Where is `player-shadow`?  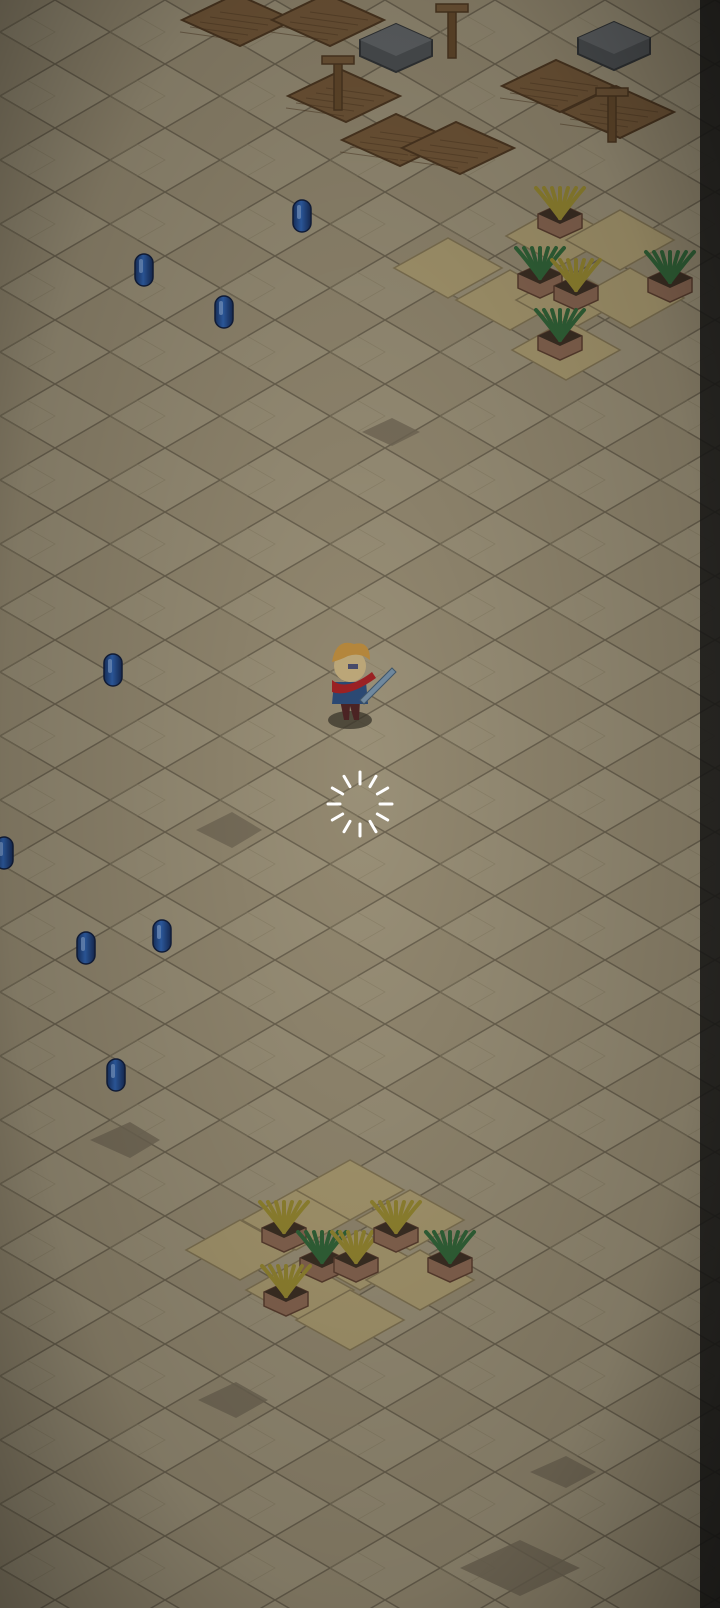
player-shadow is located at coordinates (350, 720).